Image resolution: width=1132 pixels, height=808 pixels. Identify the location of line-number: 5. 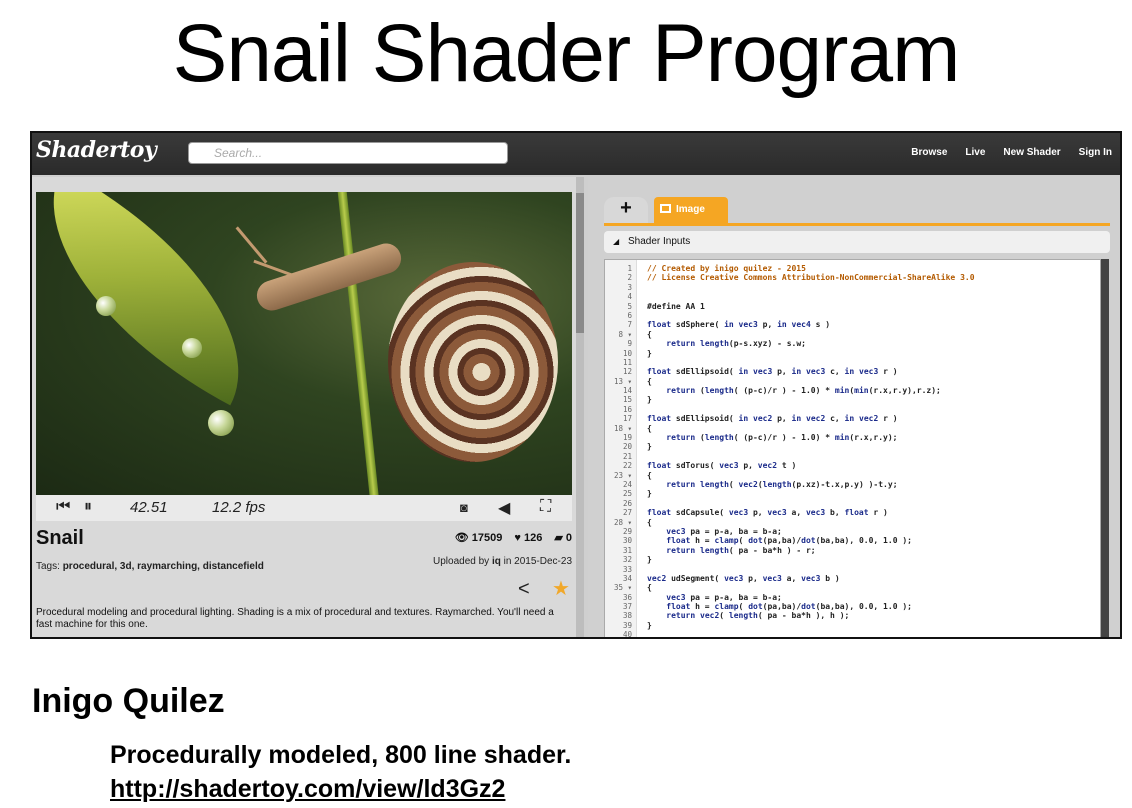
(629, 306).